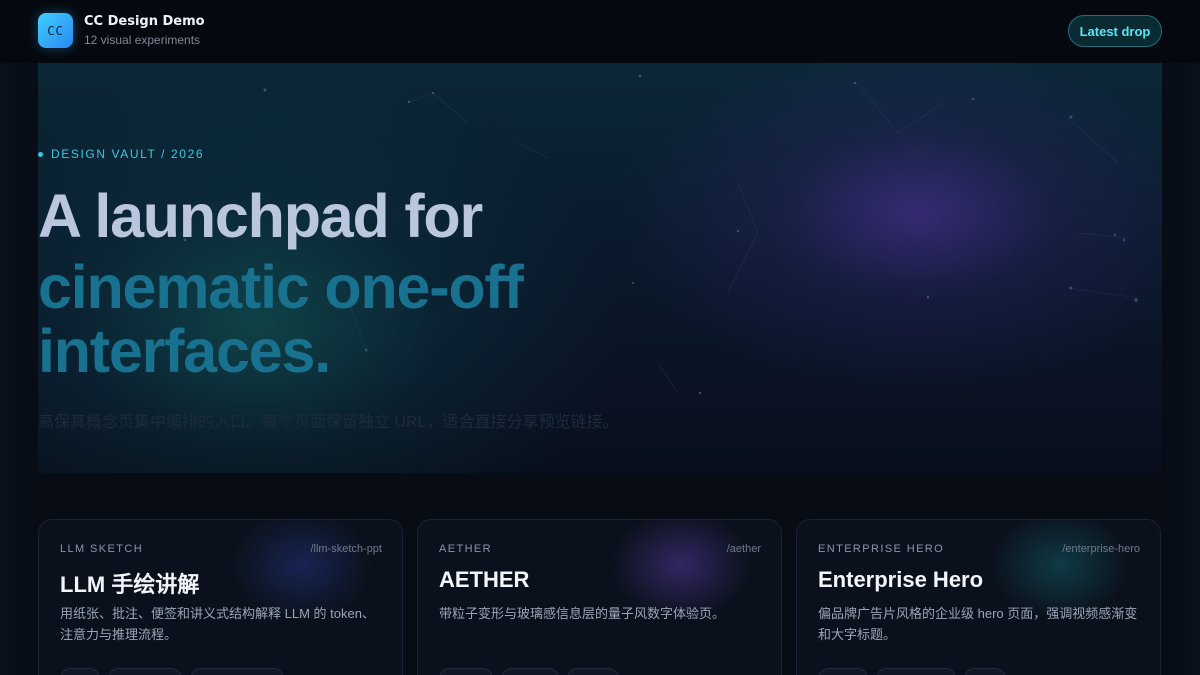  Describe the element at coordinates (901, 579) in the screenshot. I see `card-title: Enterprise Hero` at that location.